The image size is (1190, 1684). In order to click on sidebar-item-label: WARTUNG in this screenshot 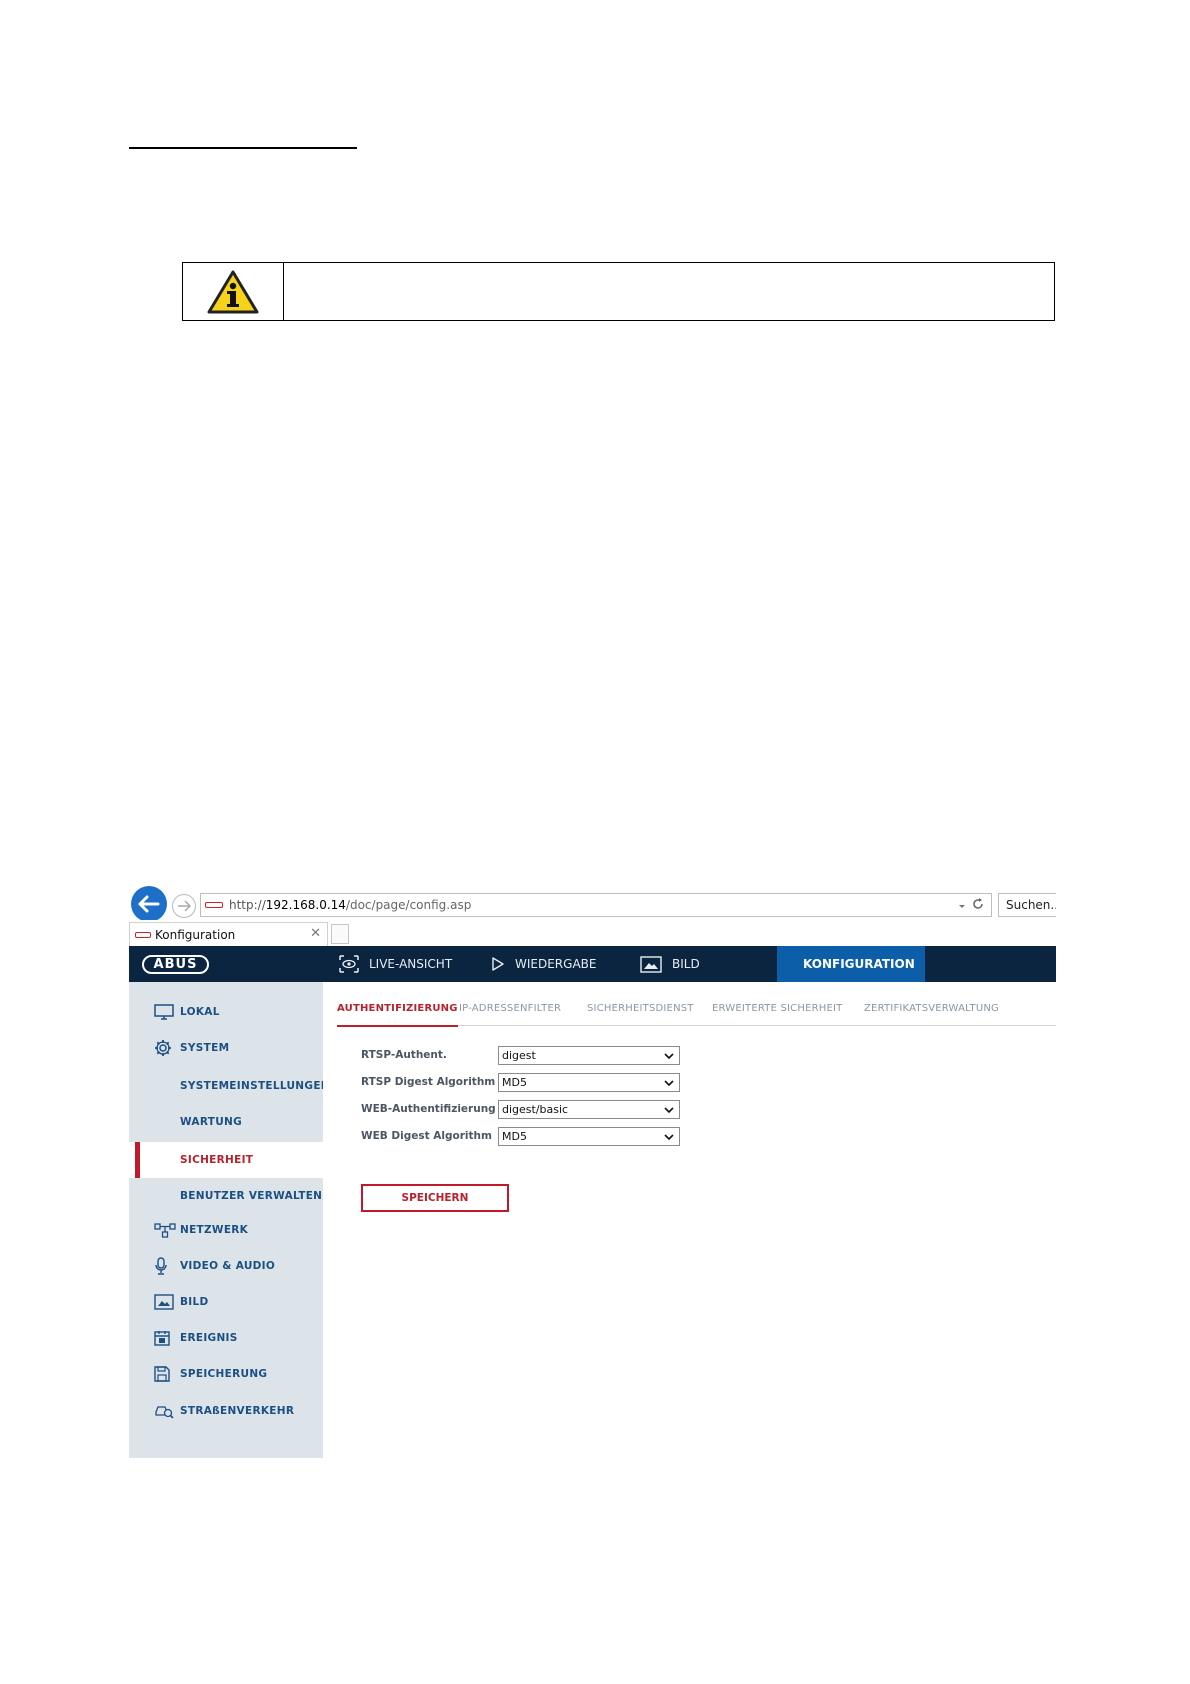, I will do `click(211, 1122)`.